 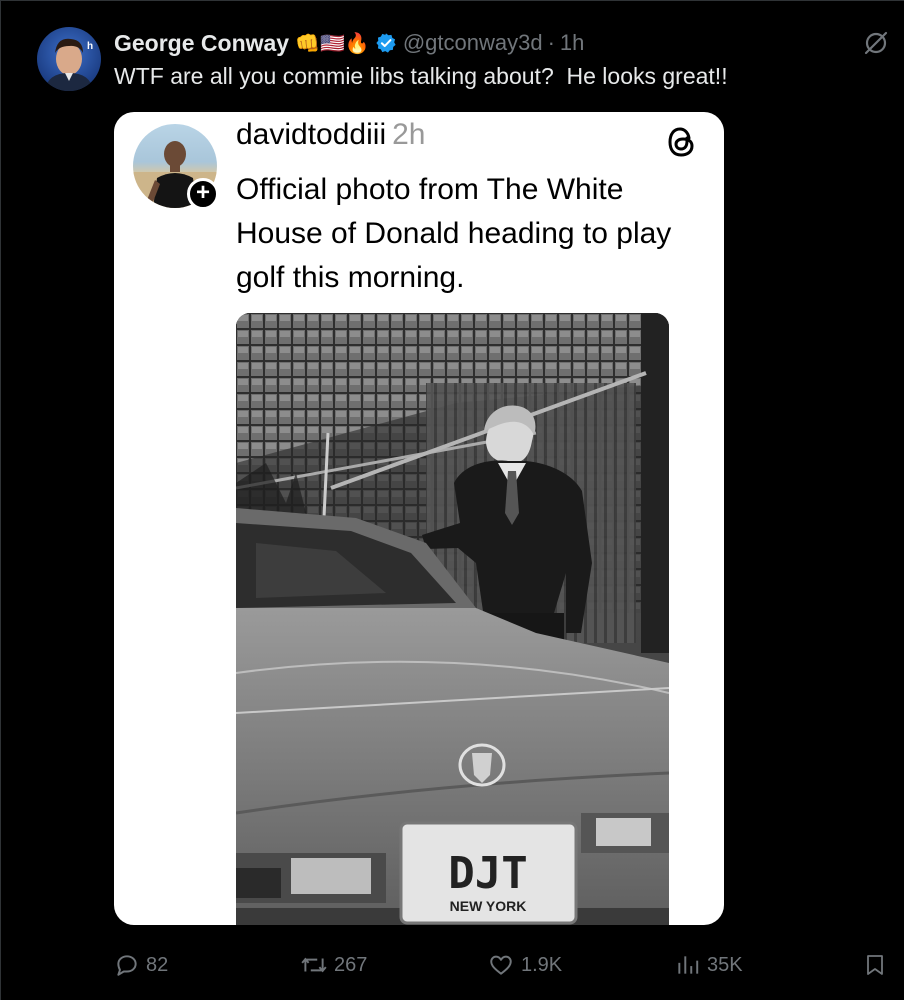 I want to click on like-icon, so click(x=501, y=965).